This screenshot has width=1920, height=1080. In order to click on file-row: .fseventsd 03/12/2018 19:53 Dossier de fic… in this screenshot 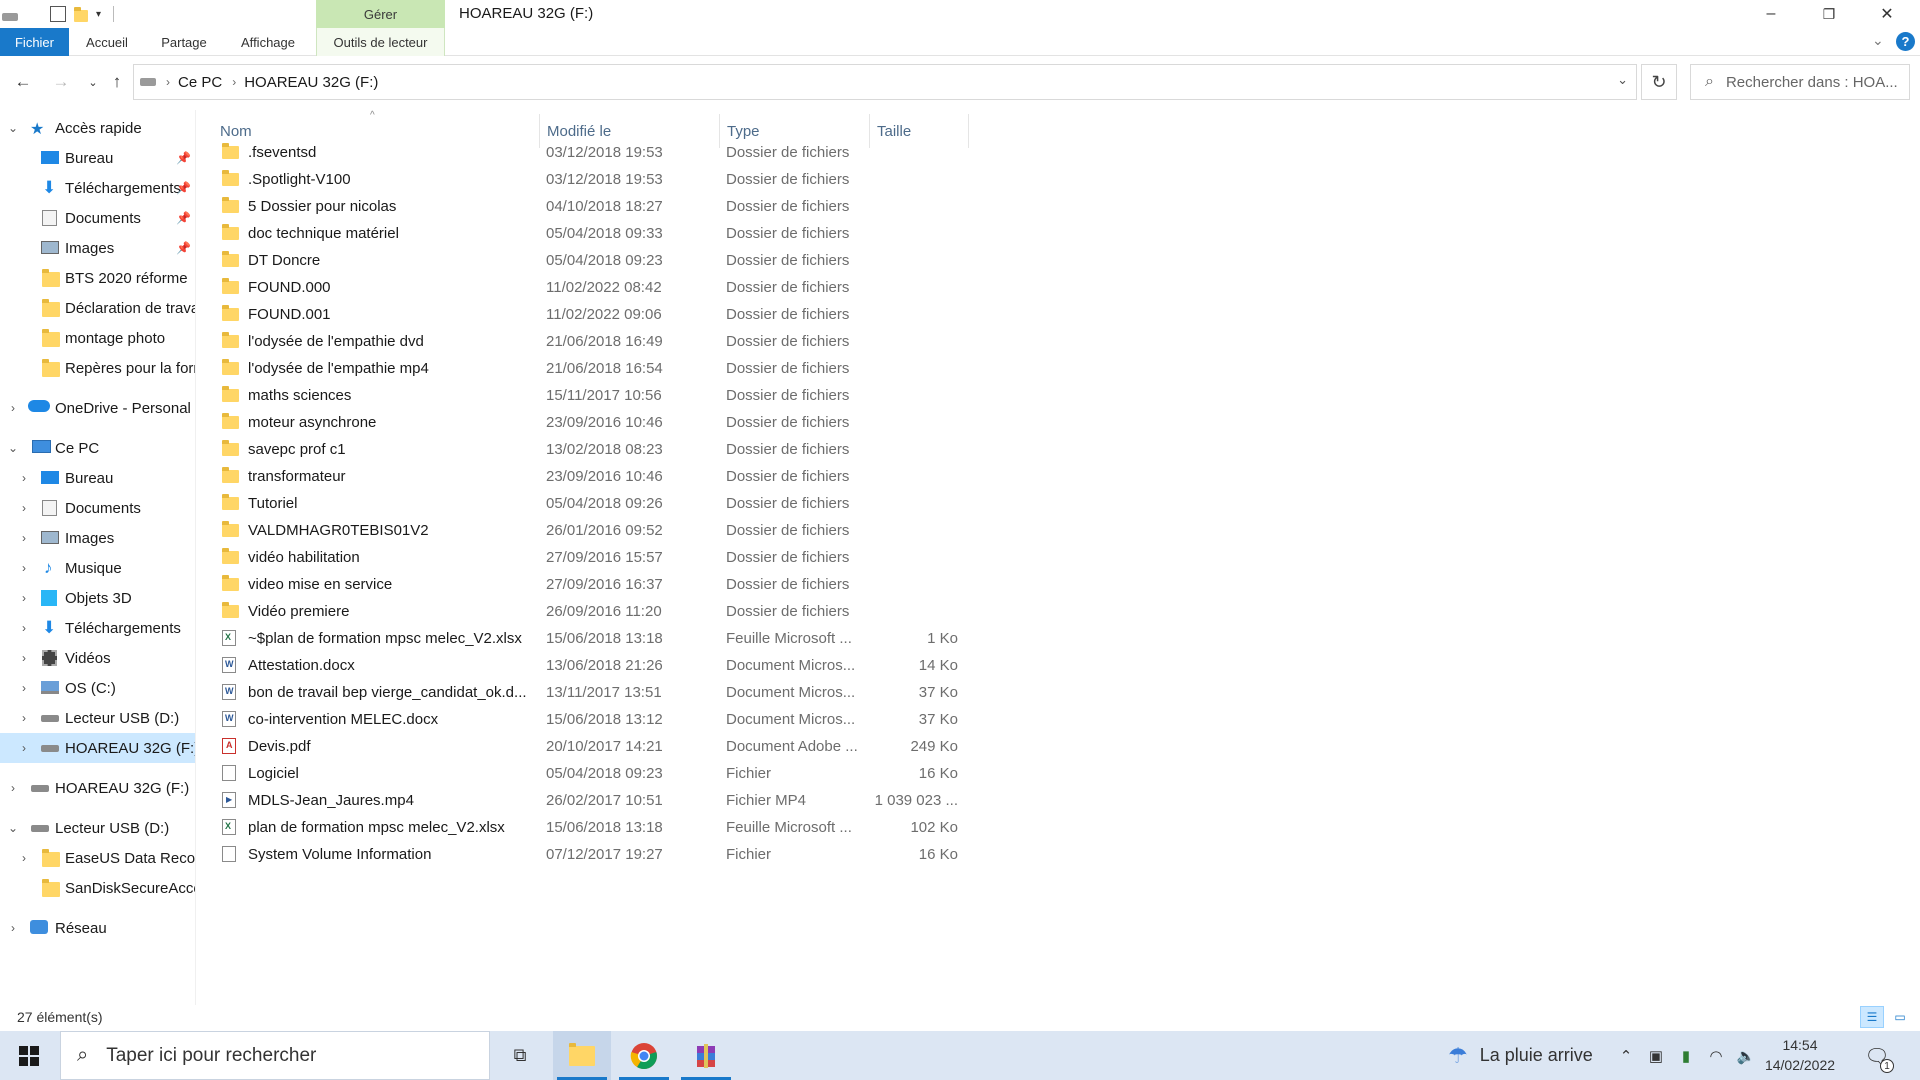, I will do `click(594, 152)`.